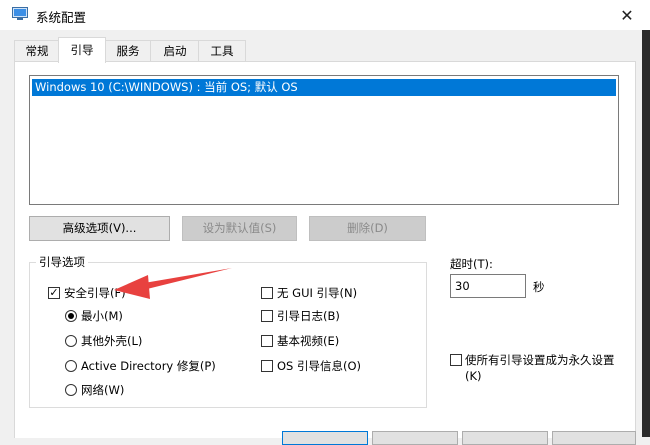 The width and height of the screenshot is (650, 445). Describe the element at coordinates (505, 438) in the screenshot. I see `apply-button` at that location.